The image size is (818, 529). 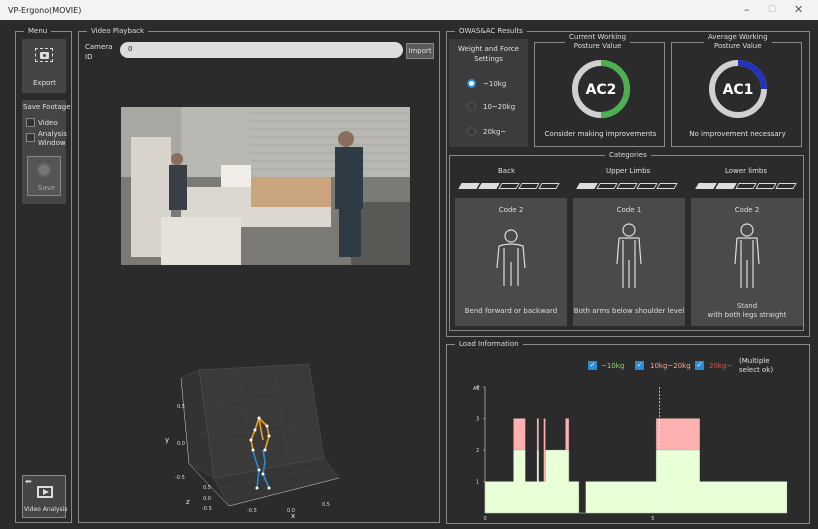 What do you see at coordinates (746, 171) in the screenshot?
I see `category-name-lower: Lower limbs` at bounding box center [746, 171].